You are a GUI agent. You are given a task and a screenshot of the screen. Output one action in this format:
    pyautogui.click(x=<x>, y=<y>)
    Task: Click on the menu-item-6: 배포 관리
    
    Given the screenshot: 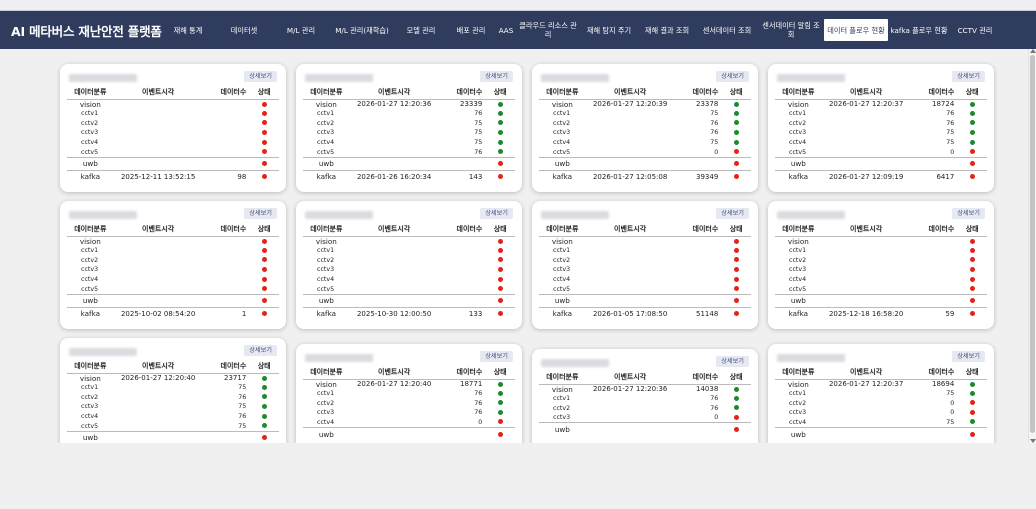 What is the action you would take?
    pyautogui.click(x=471, y=30)
    